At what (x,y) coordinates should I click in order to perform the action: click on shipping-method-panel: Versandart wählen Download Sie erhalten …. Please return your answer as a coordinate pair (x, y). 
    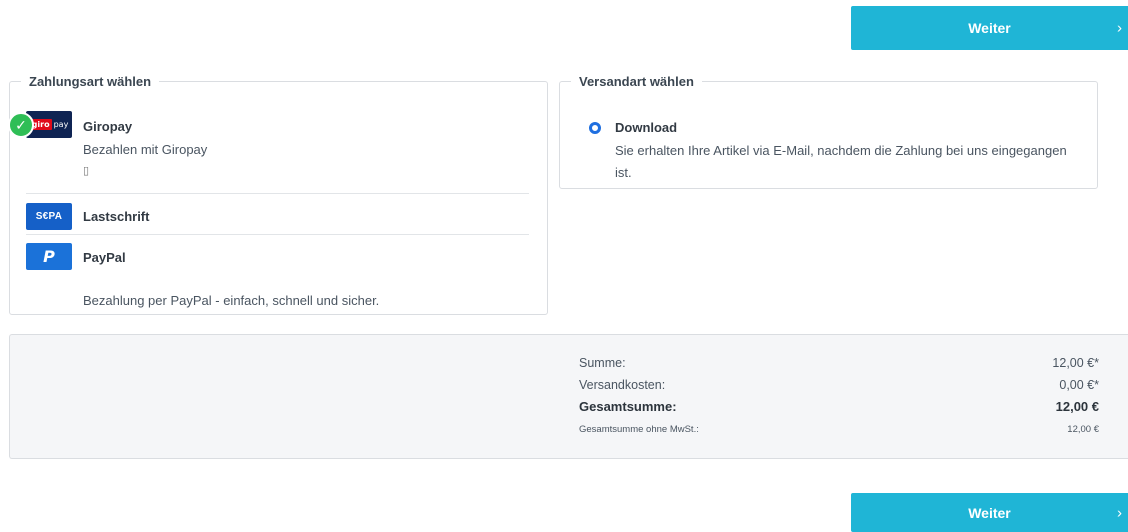
    Looking at the image, I should click on (828, 131).